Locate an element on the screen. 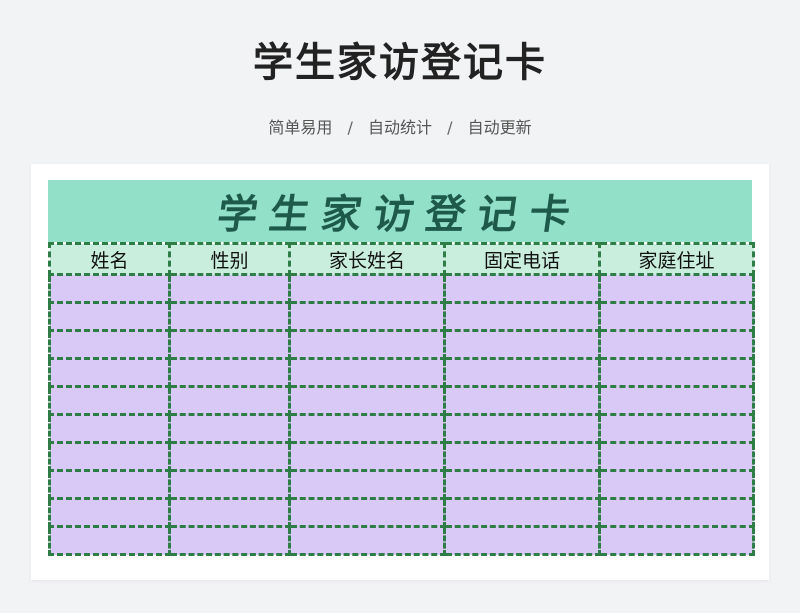 The image size is (800, 613). feature-tagline: 简单易用 / 自动统计 / 自动更新 is located at coordinates (400, 126).